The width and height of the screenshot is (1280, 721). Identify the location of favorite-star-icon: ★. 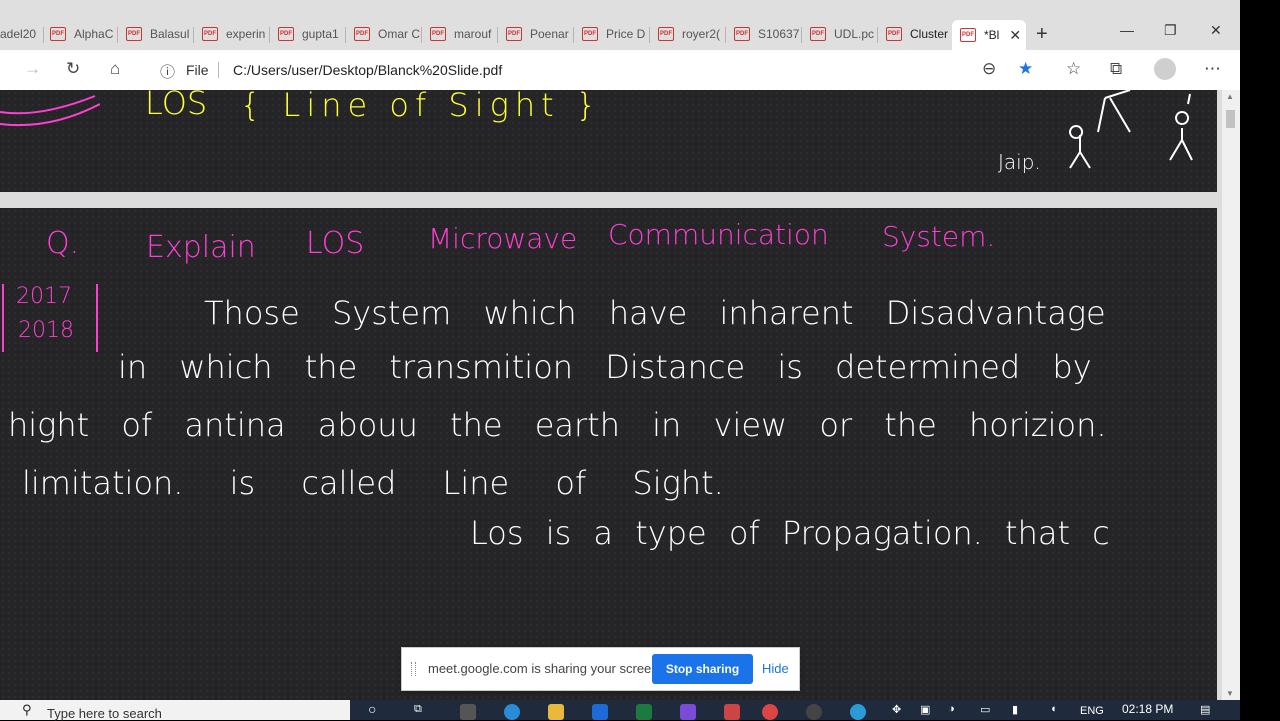
(1025, 69).